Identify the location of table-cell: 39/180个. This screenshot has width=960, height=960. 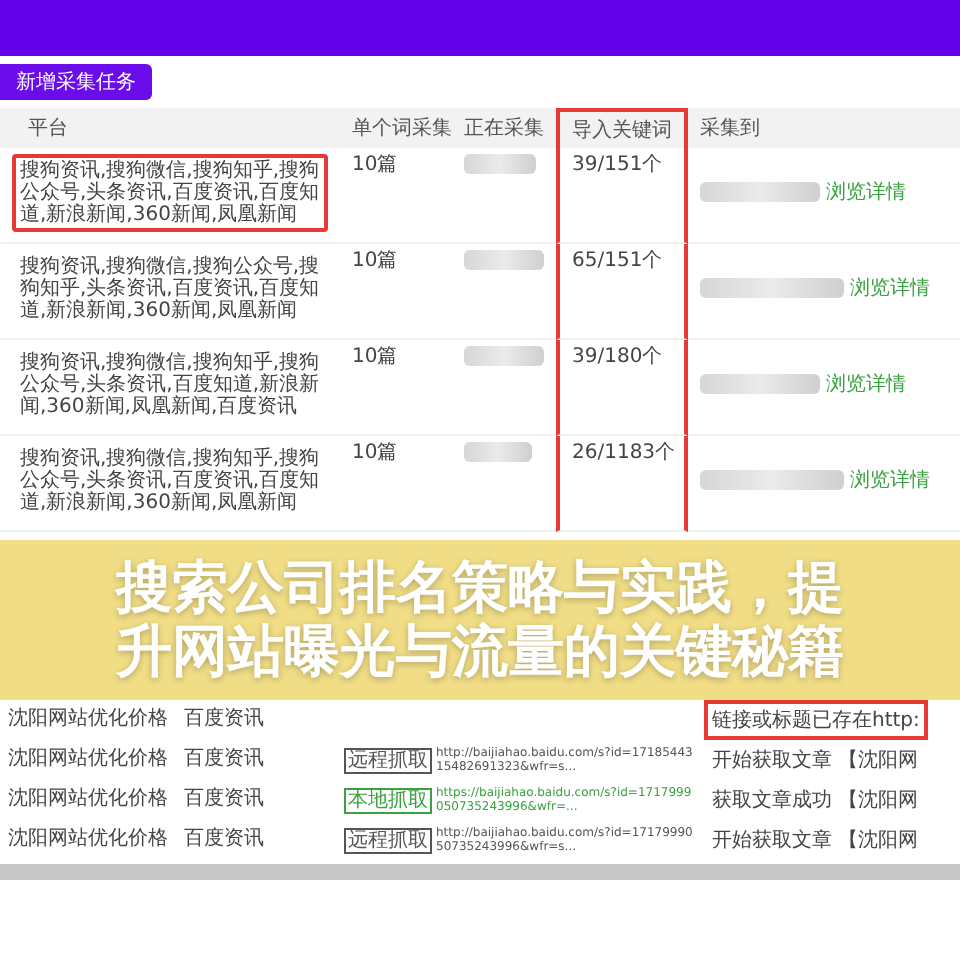
(617, 358).